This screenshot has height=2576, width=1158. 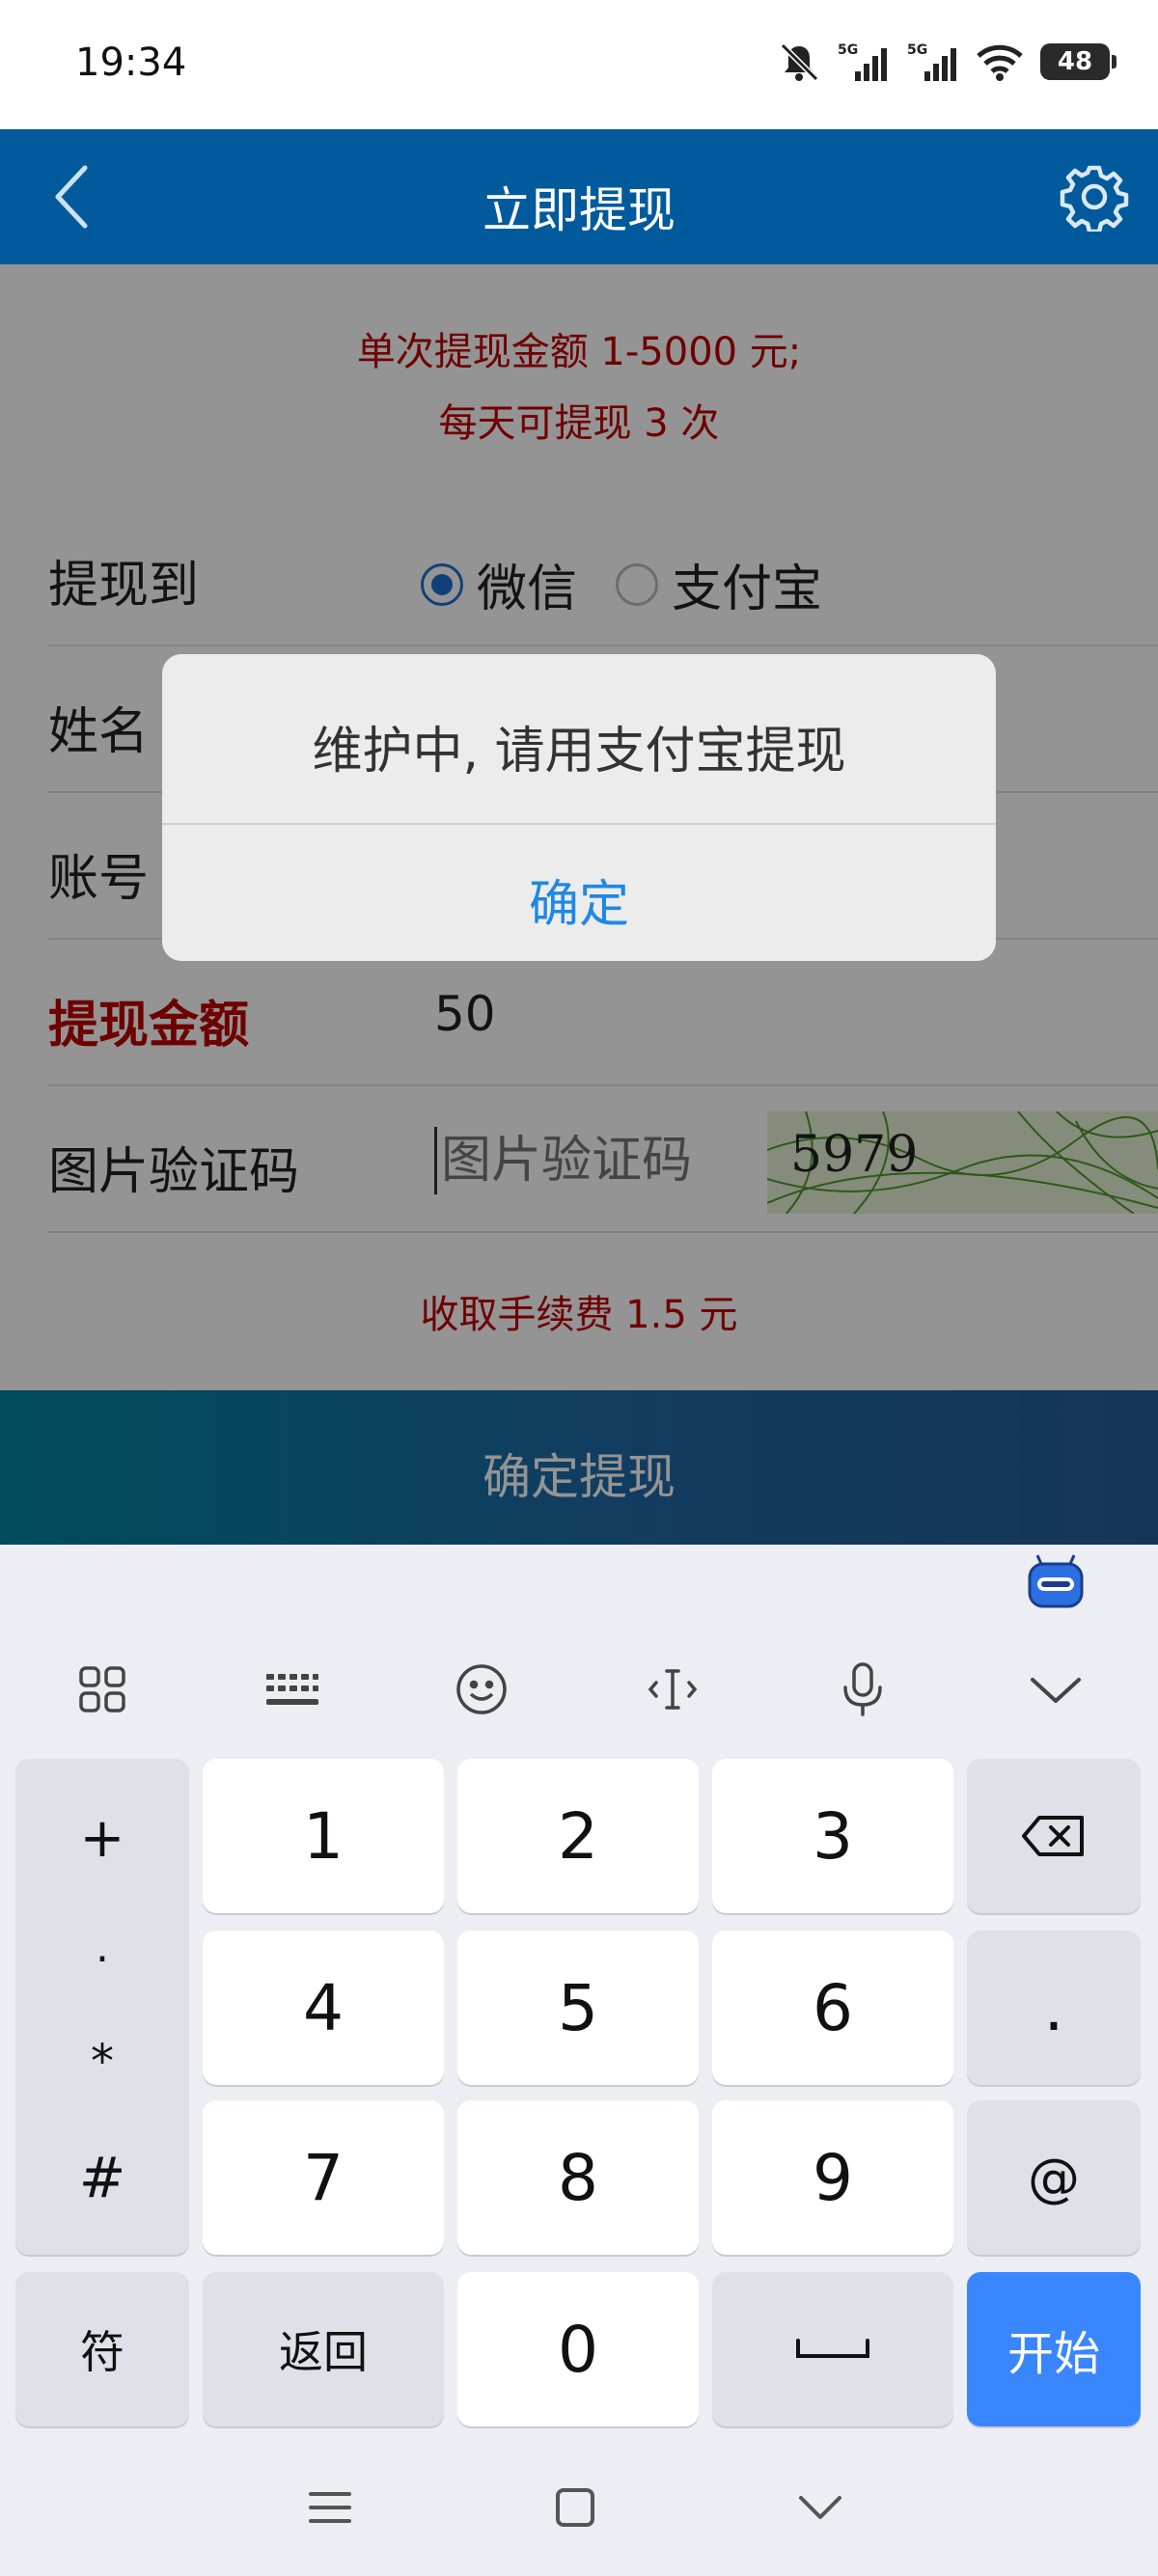 What do you see at coordinates (323, 2008) in the screenshot?
I see `key-4: 4` at bounding box center [323, 2008].